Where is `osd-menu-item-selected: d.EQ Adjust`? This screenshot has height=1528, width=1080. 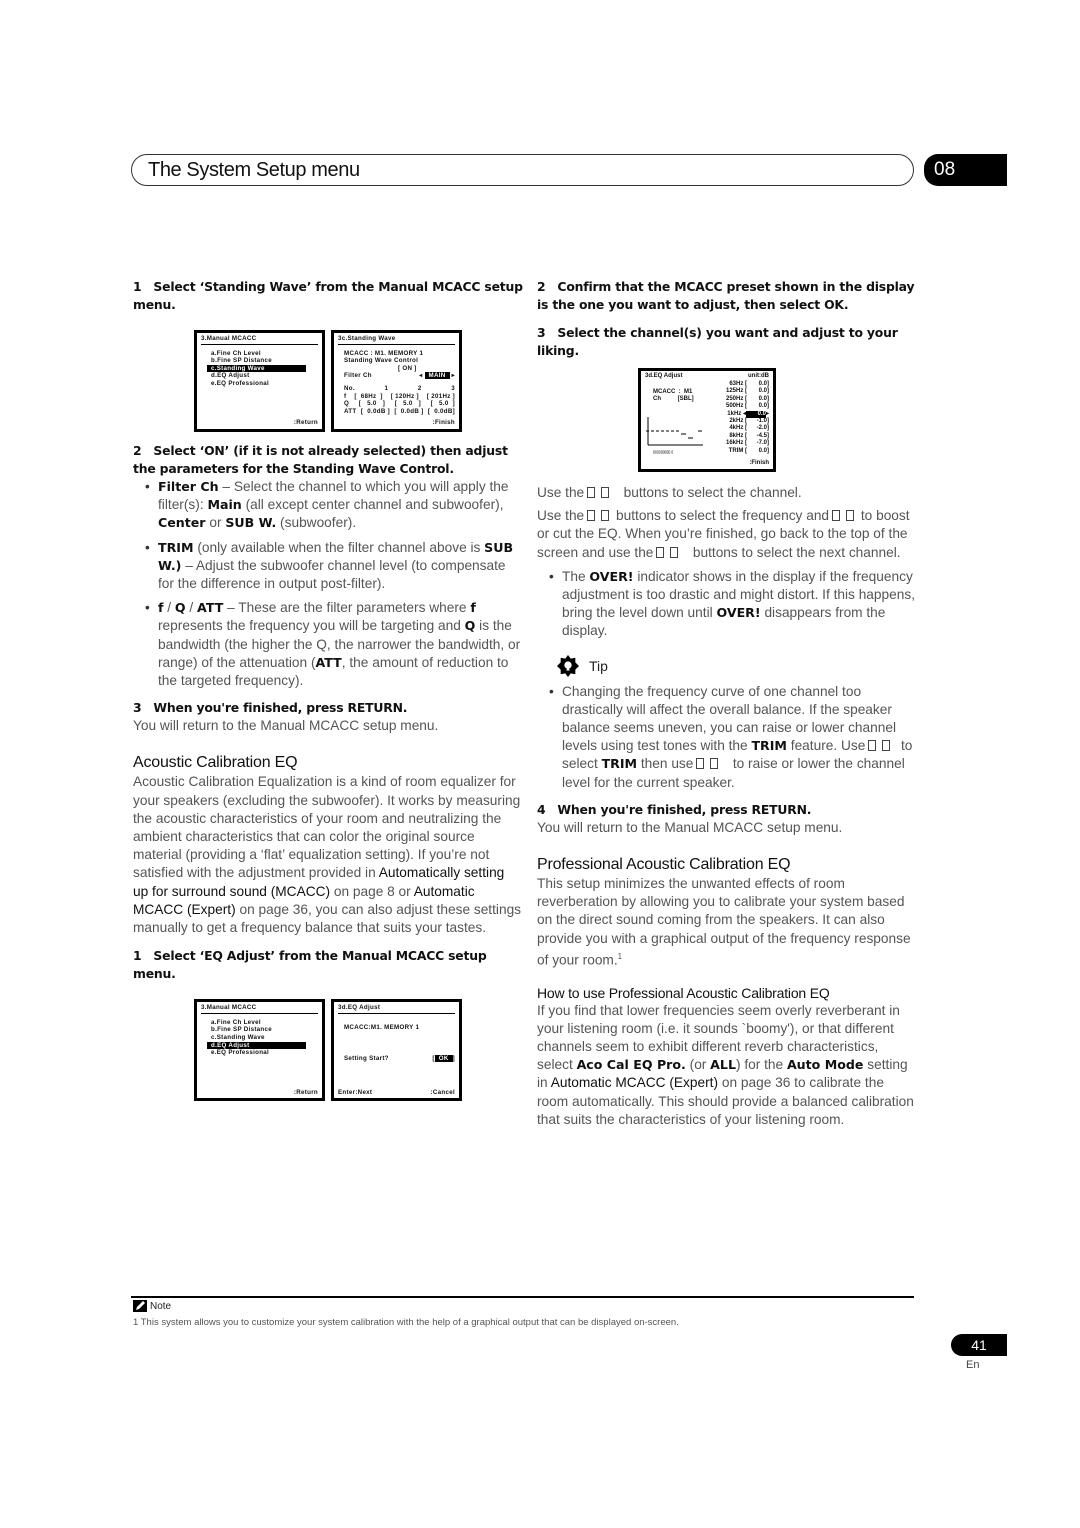
osd-menu-item-selected: d.EQ Adjust is located at coordinates (256, 1045).